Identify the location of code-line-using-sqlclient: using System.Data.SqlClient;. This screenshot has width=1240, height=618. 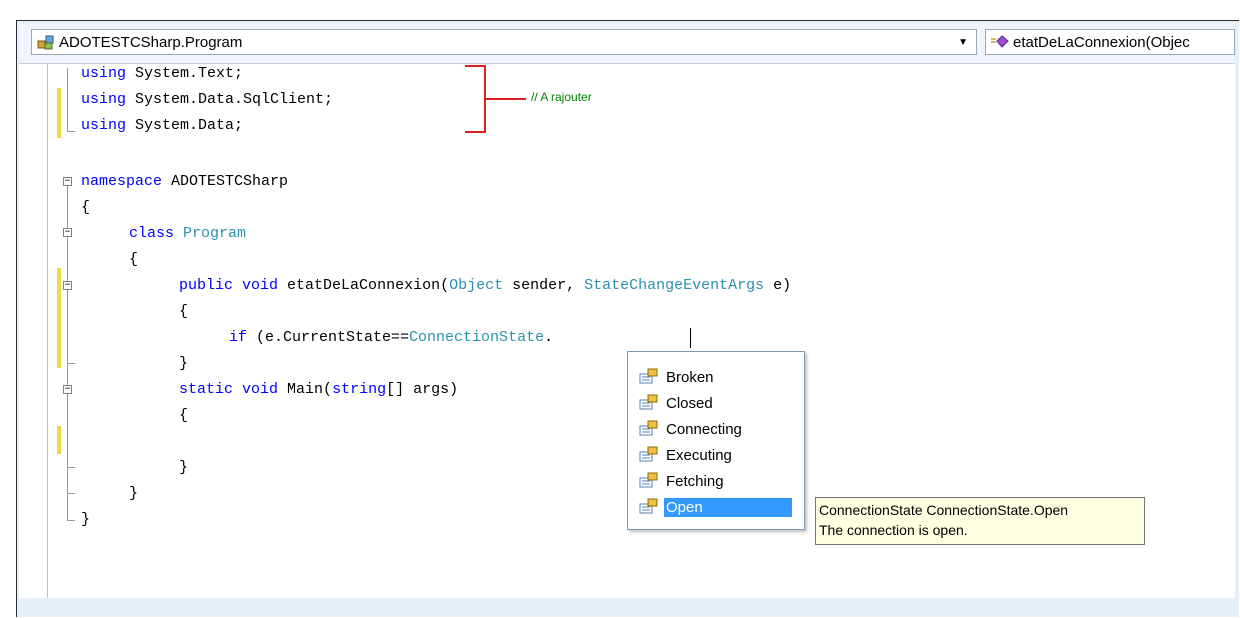
(207, 99).